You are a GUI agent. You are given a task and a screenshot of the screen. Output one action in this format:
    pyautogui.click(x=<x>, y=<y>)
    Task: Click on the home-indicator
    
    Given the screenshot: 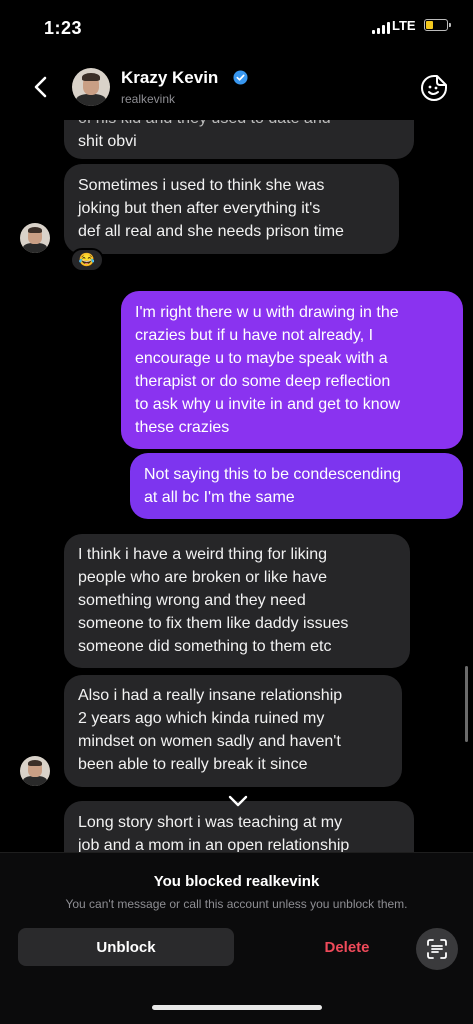 What is the action you would take?
    pyautogui.click(x=237, y=1007)
    